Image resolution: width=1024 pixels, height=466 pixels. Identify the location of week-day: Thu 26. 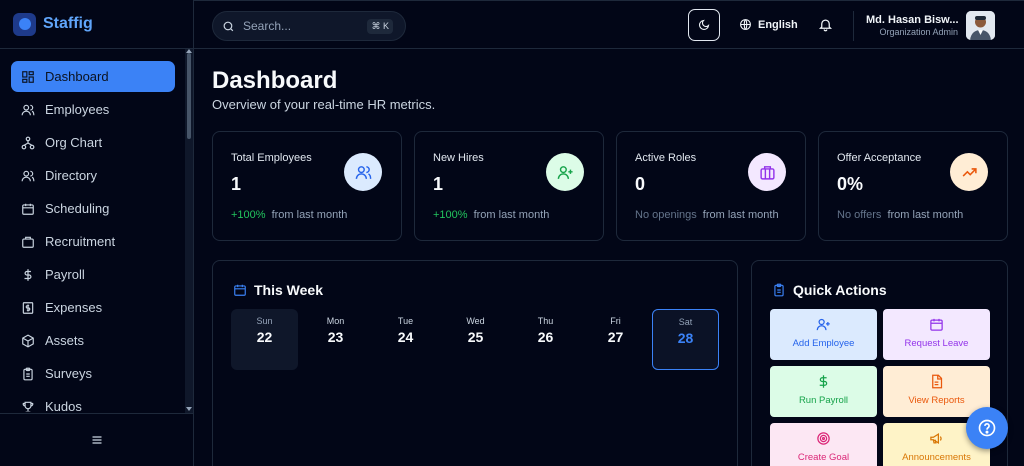
(545, 339).